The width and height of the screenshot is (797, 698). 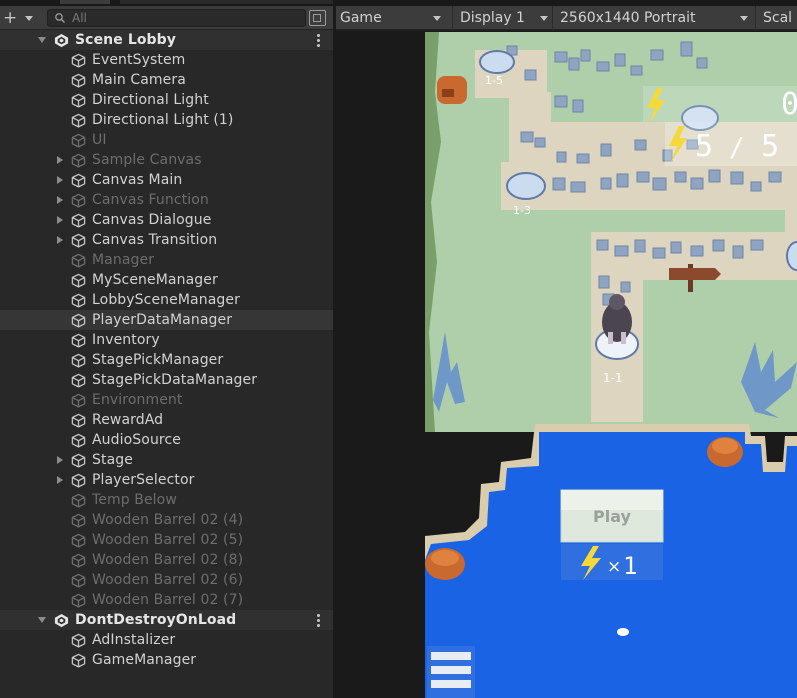 I want to click on hierarchy-item: PlayerDataManager, so click(x=166, y=320).